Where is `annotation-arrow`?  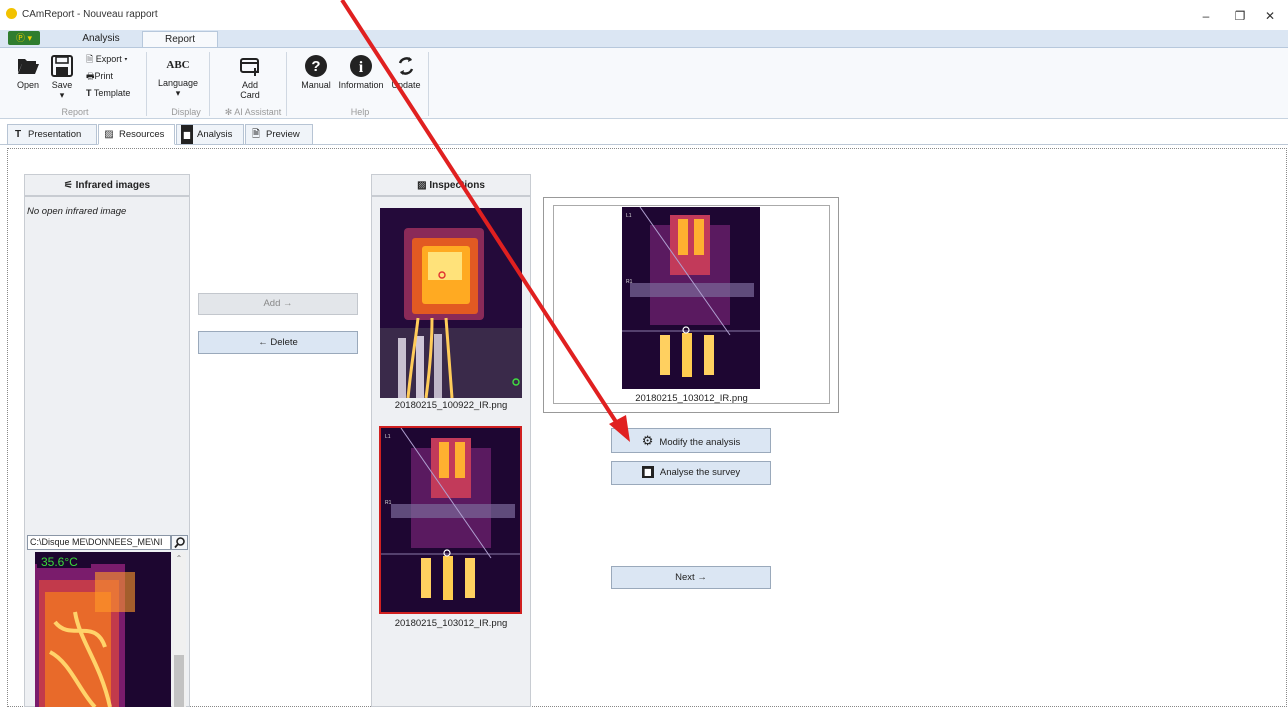 annotation-arrow is located at coordinates (485, 221).